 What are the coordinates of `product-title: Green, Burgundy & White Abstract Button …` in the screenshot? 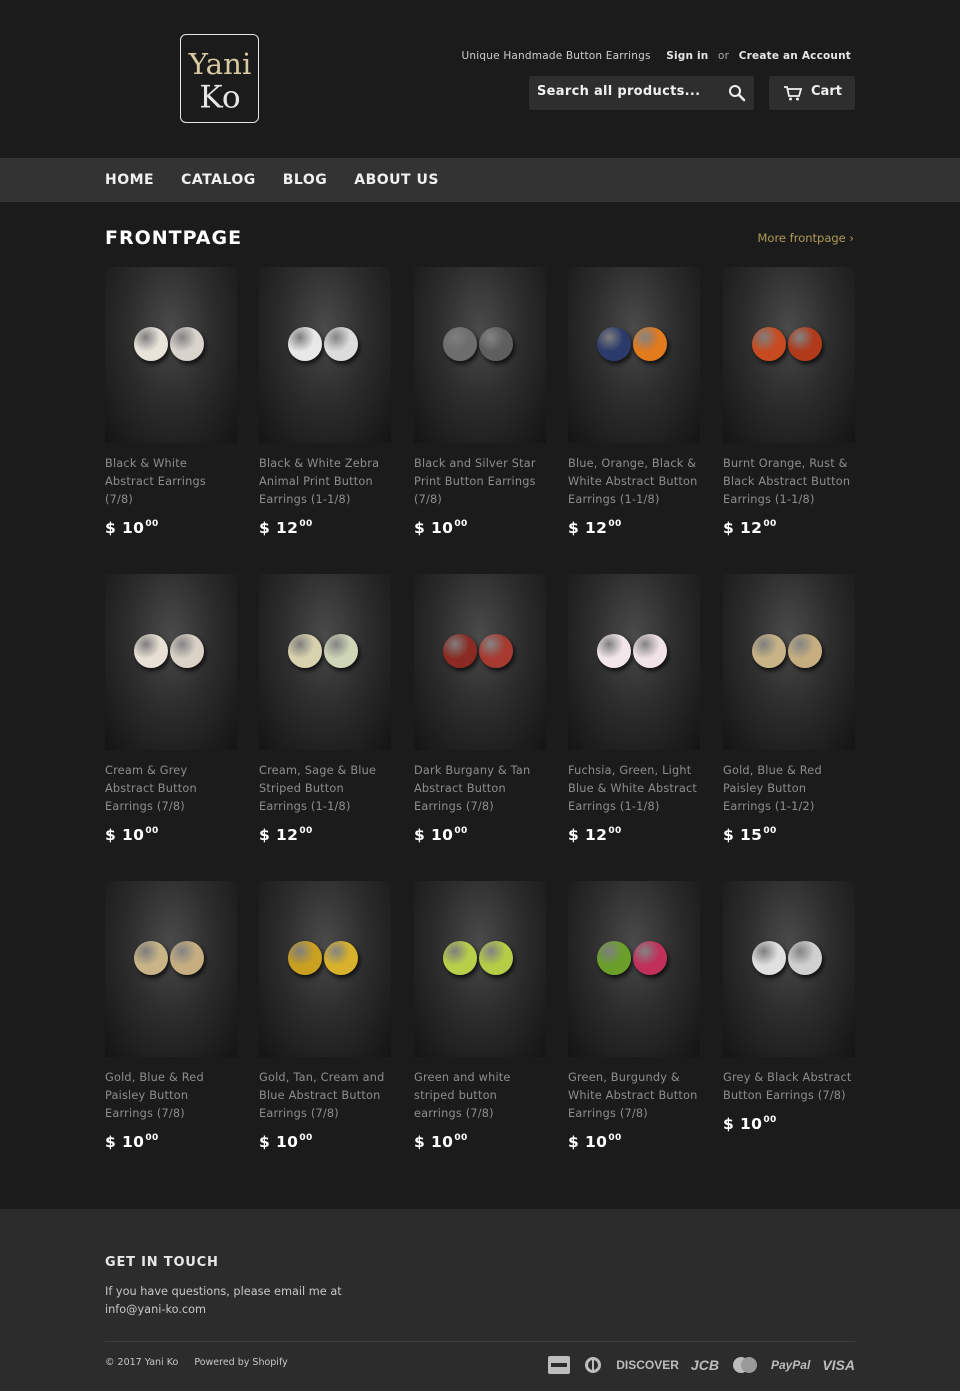 It's located at (634, 1096).